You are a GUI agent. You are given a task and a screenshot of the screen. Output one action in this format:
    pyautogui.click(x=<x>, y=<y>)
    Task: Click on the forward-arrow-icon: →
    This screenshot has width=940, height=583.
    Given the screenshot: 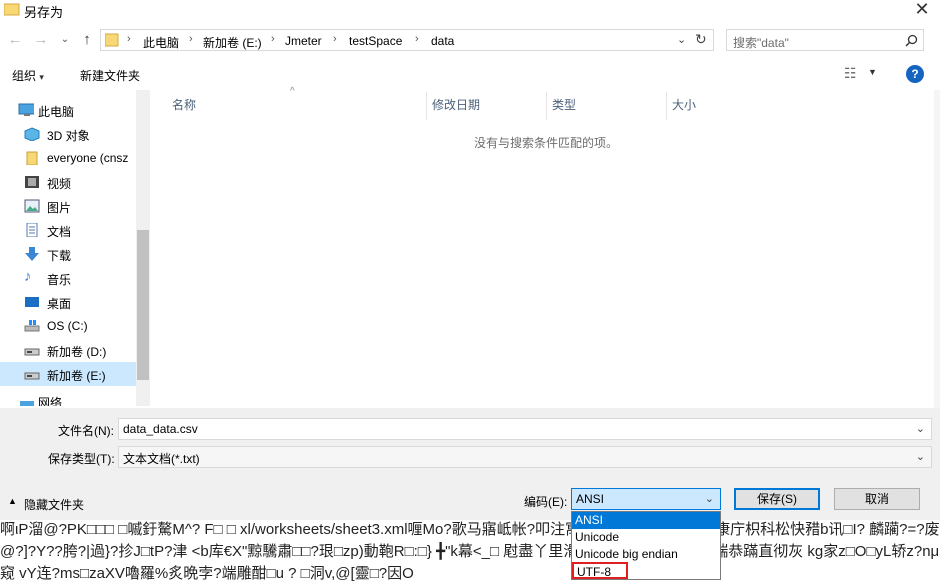 What is the action you would take?
    pyautogui.click(x=41, y=40)
    